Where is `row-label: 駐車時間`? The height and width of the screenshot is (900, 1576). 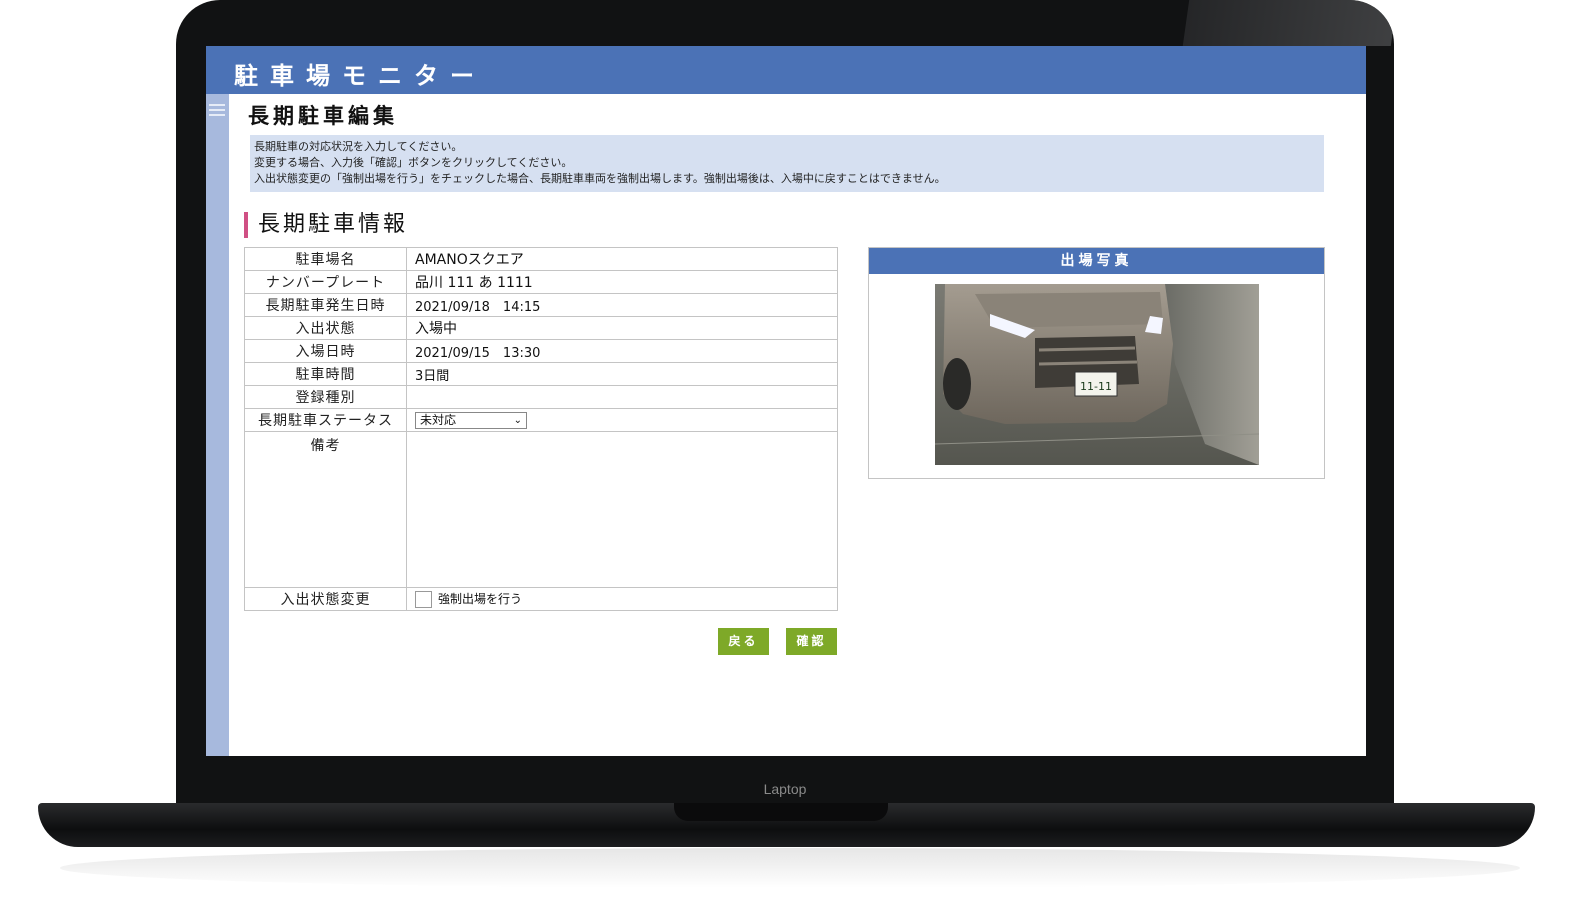 row-label: 駐車時間 is located at coordinates (325, 374).